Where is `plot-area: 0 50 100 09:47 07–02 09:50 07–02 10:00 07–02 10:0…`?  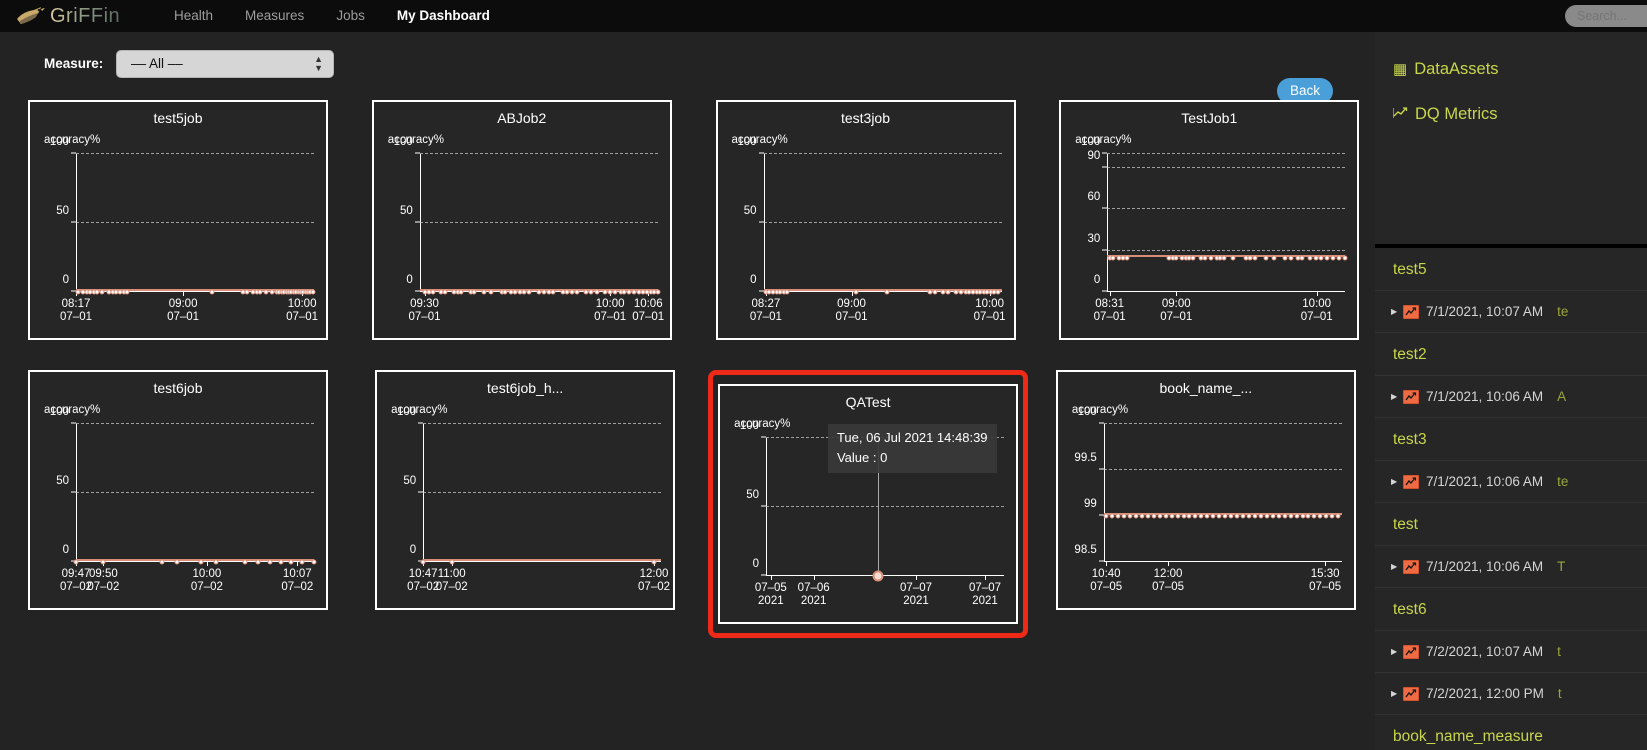 plot-area: 0 50 100 09:47 07–02 09:50 07–02 10:00 07–02 10:0… is located at coordinates (183, 499).